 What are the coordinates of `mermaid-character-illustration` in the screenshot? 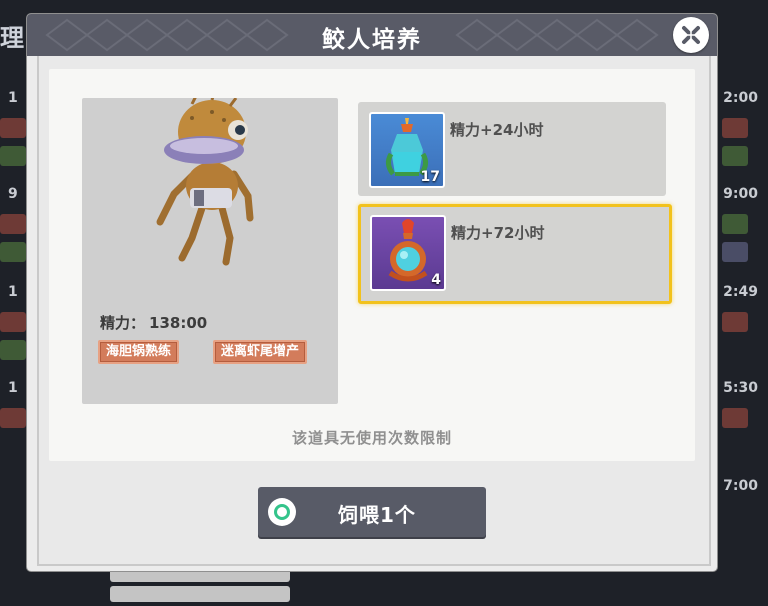 It's located at (205, 182).